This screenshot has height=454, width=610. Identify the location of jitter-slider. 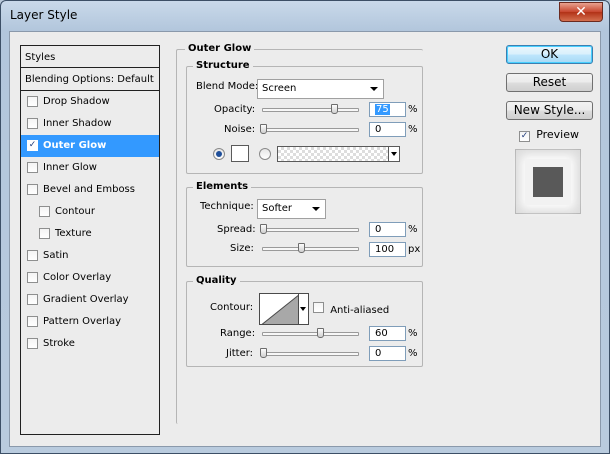
(309, 353).